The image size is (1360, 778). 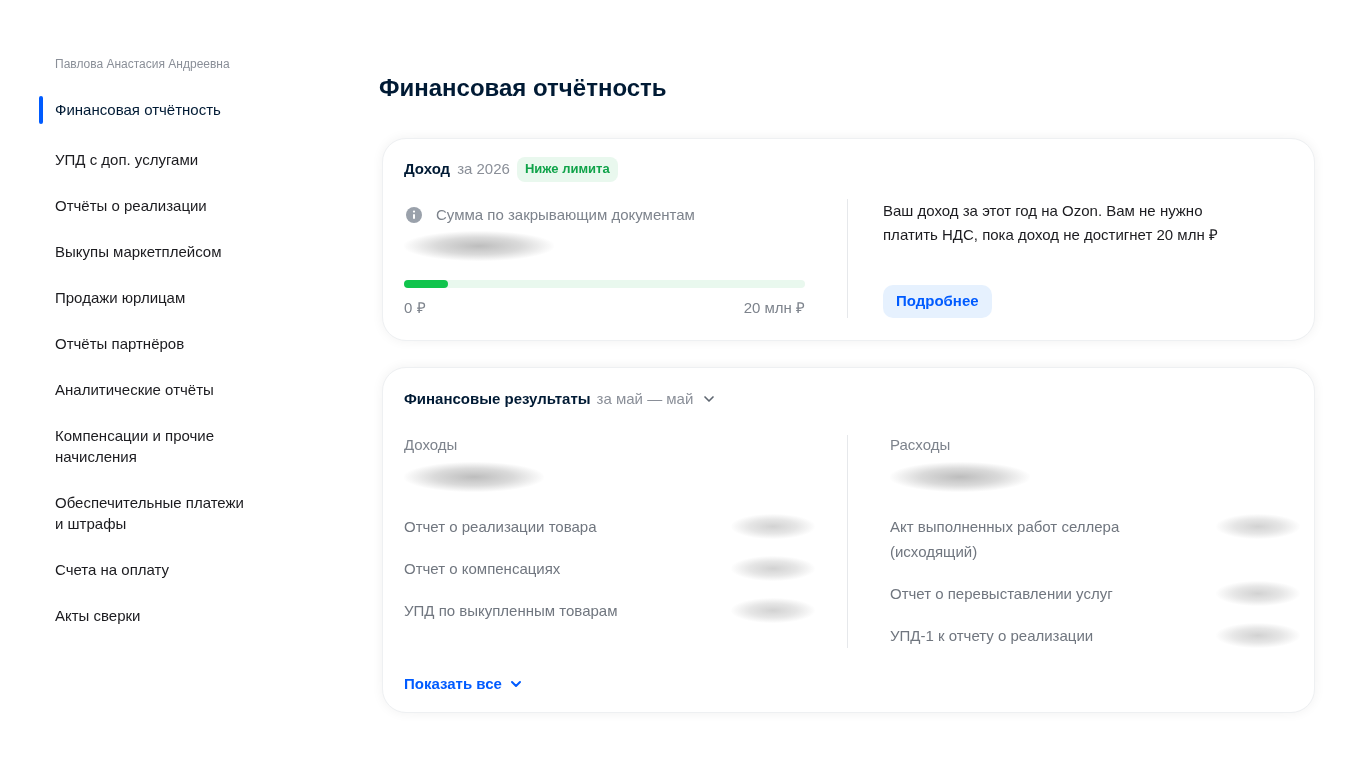 What do you see at coordinates (427, 168) in the screenshot?
I see `card-title: Доход` at bounding box center [427, 168].